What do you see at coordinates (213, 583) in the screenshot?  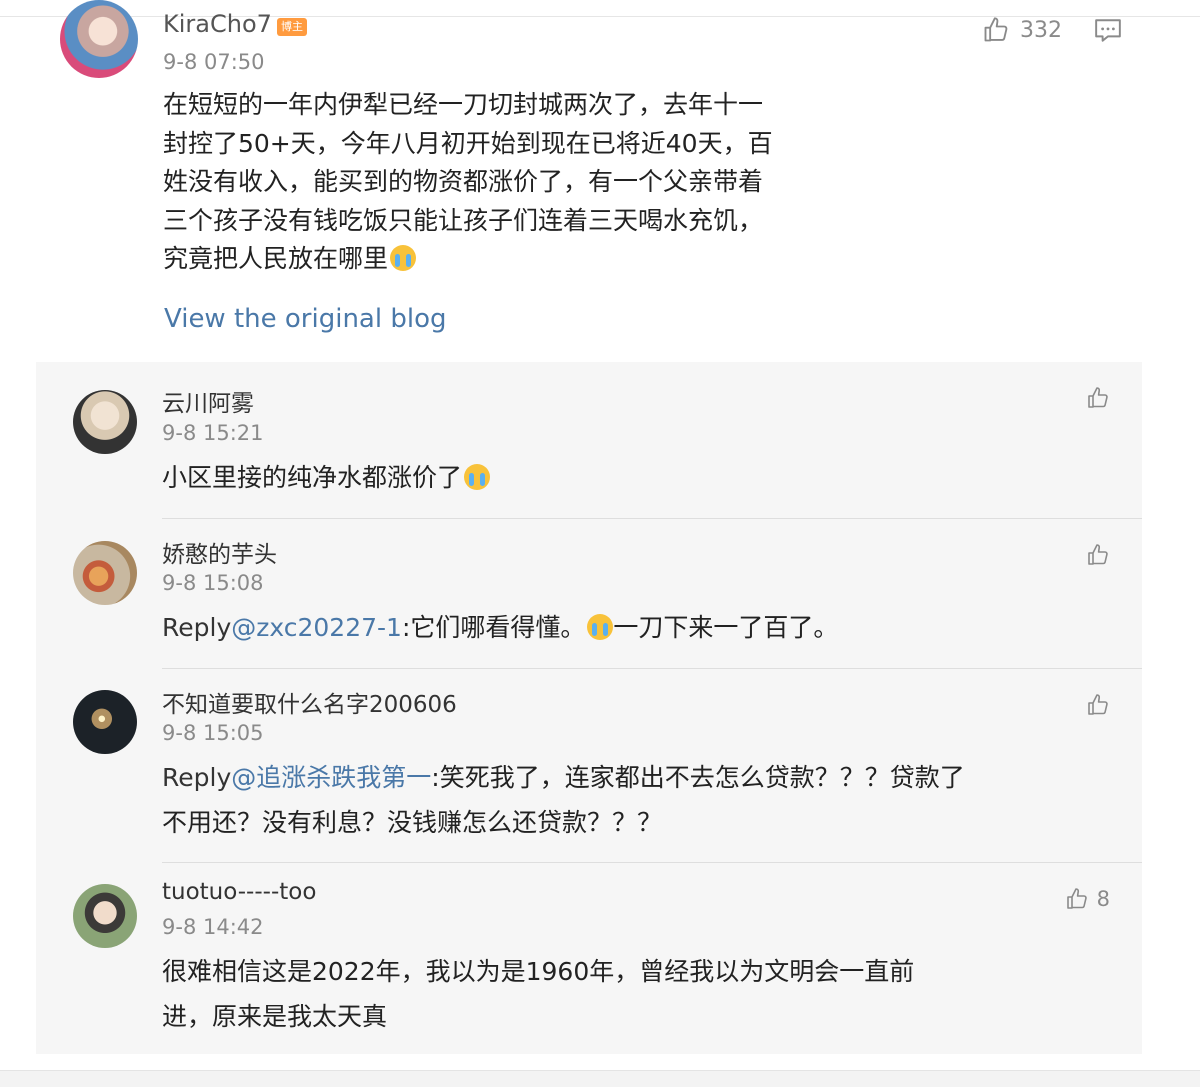 I see `timestamp: 9-8 15:08` at bounding box center [213, 583].